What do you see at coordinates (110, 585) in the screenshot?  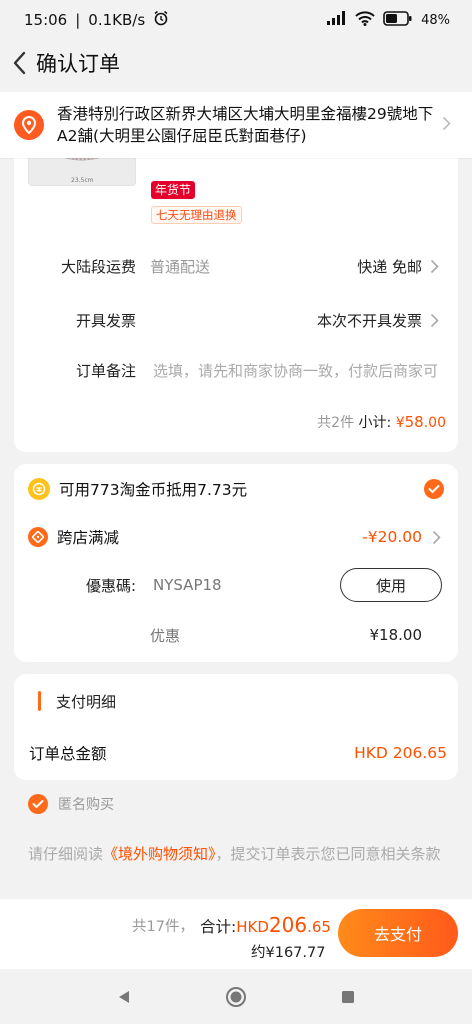 I see `coupon-label: 優惠碼:` at bounding box center [110, 585].